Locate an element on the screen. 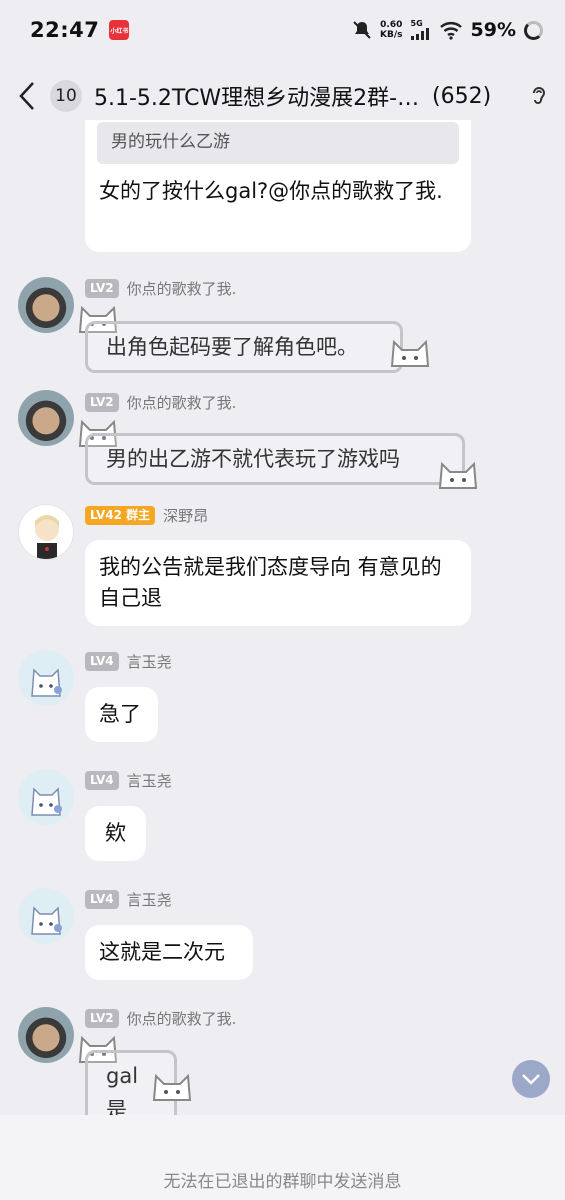 The image size is (565, 1200). message-bubble: 急了 is located at coordinates (121, 714).